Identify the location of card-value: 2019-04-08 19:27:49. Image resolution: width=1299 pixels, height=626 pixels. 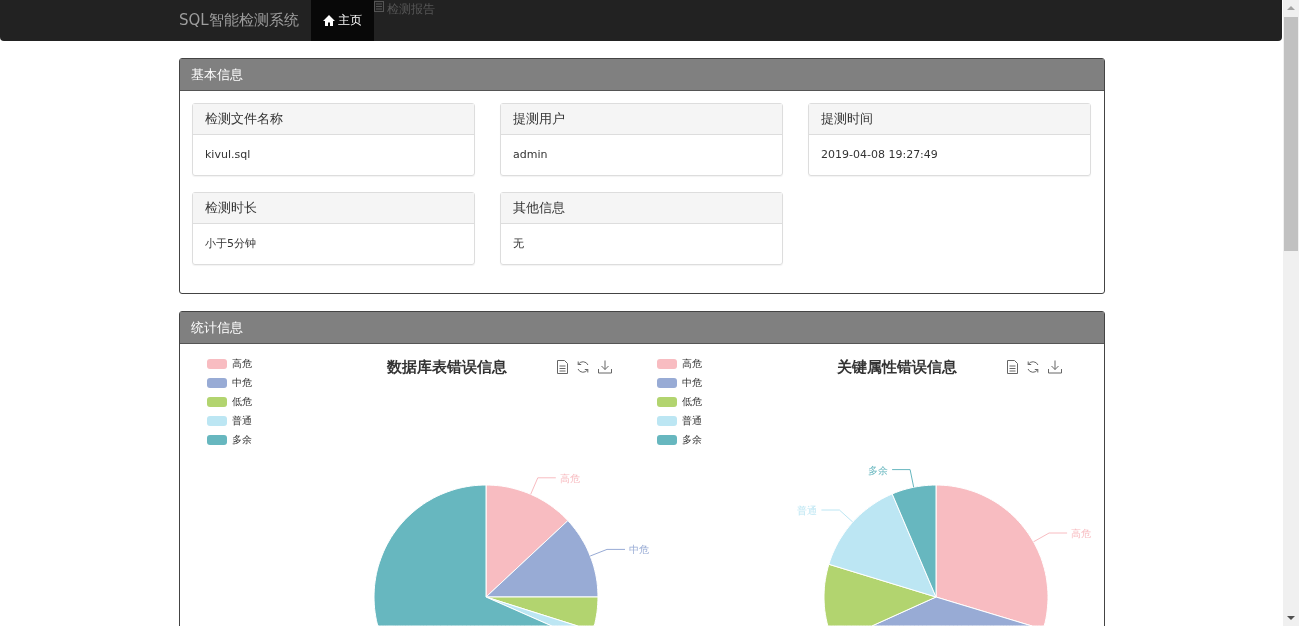
(879, 155).